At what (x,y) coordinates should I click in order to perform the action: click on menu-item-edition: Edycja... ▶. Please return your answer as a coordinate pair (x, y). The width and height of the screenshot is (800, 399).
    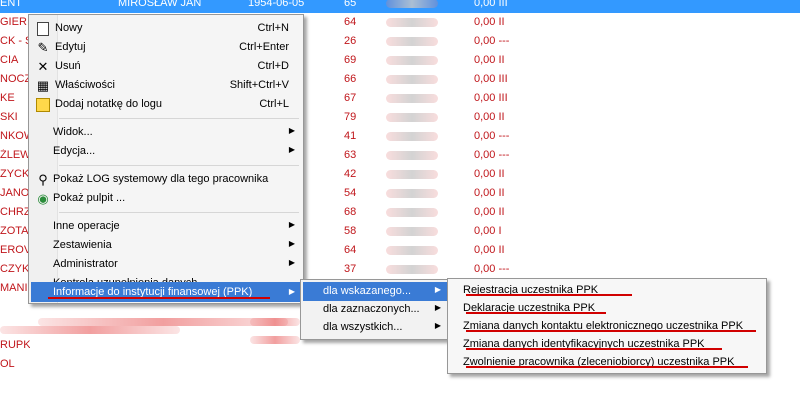
    Looking at the image, I should click on (166, 151).